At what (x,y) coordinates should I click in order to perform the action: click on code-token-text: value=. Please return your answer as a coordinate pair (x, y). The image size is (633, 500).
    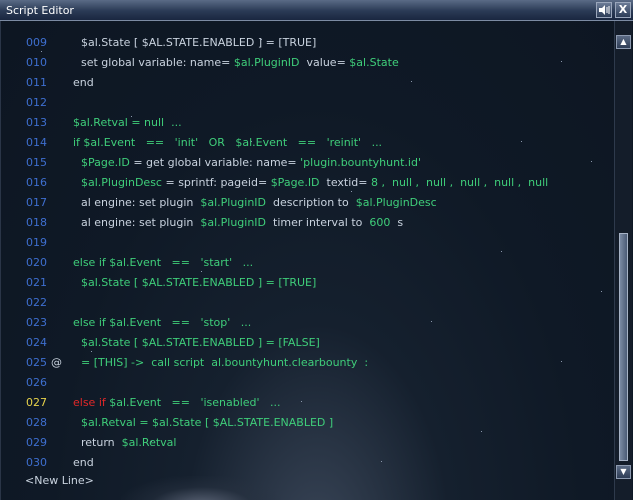
    Looking at the image, I should click on (324, 62).